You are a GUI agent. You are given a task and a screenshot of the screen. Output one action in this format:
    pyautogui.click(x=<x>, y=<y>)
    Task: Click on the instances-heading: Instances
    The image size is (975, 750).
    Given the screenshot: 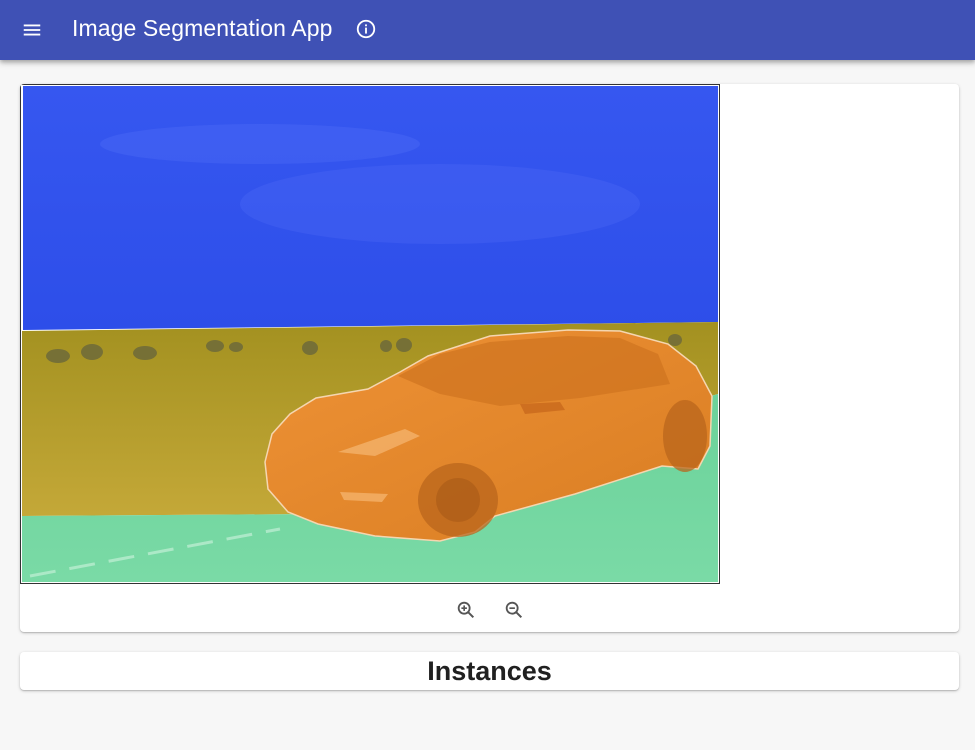 What is the action you would take?
    pyautogui.click(x=489, y=670)
    